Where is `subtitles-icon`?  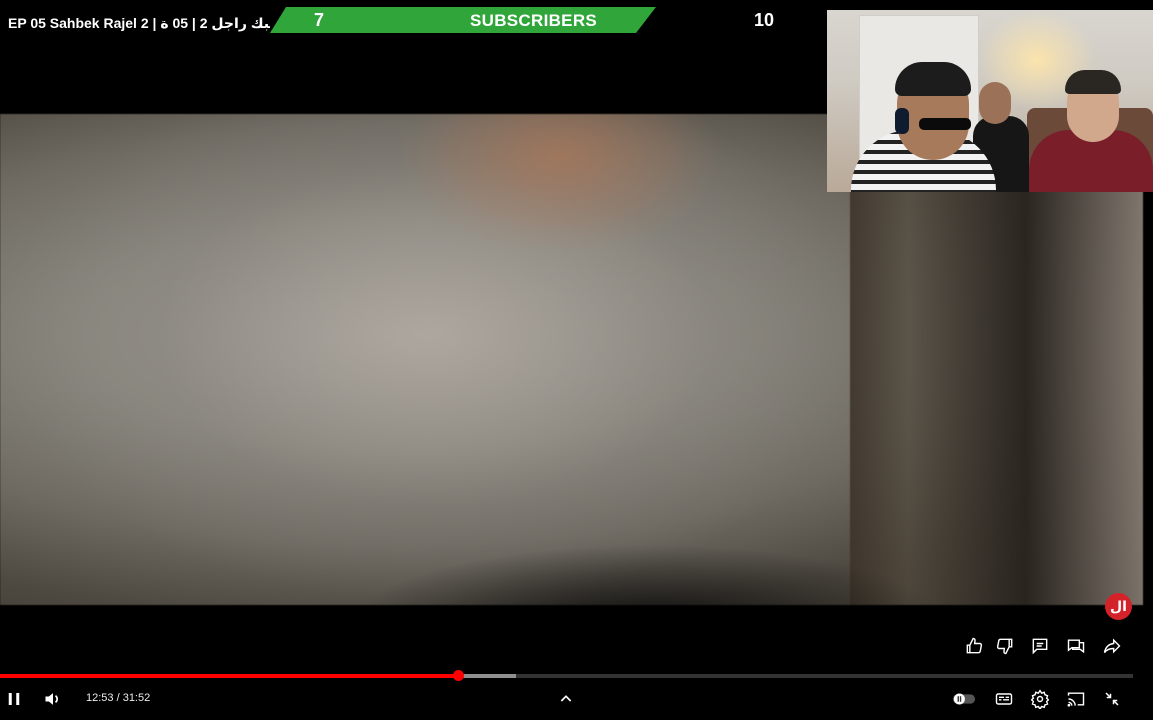 subtitles-icon is located at coordinates (1004, 699).